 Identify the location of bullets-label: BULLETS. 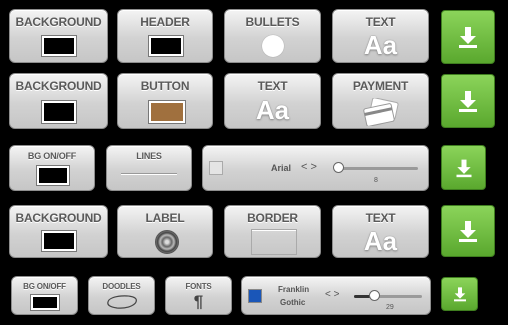
(272, 22).